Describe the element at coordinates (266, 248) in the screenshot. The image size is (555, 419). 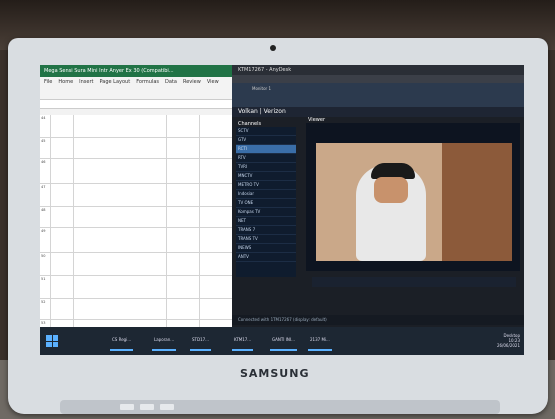
I see `channel-item: INEWS` at that location.